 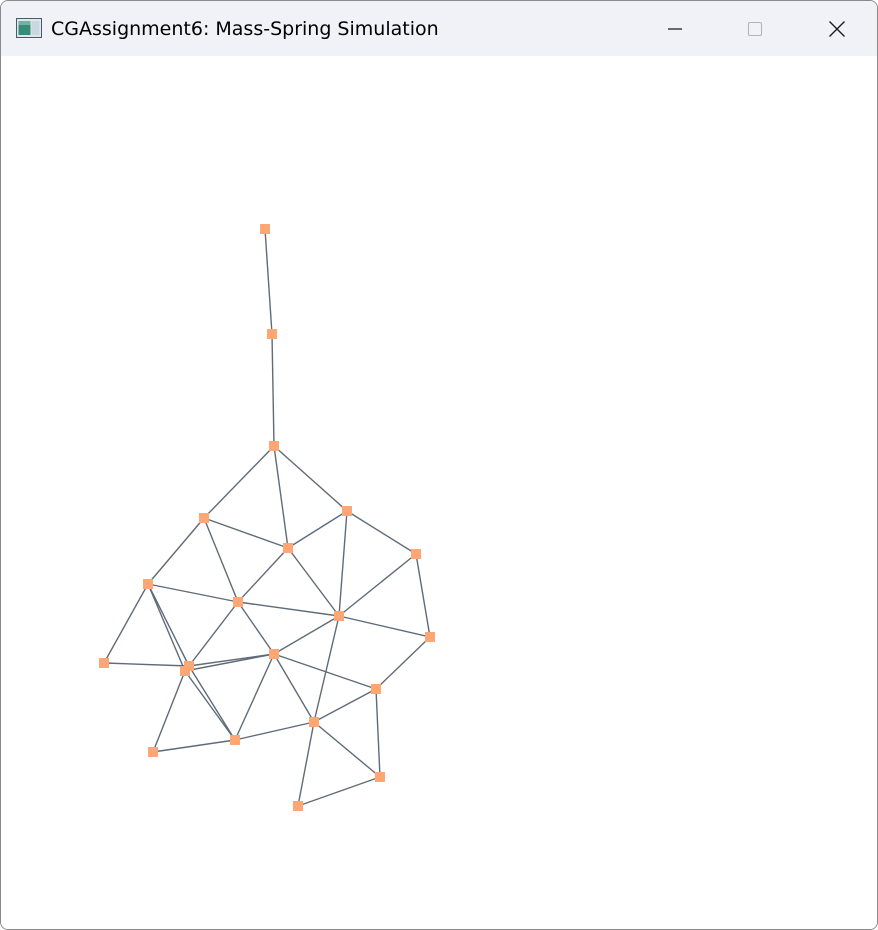 I want to click on app-window-icon, so click(x=29, y=28).